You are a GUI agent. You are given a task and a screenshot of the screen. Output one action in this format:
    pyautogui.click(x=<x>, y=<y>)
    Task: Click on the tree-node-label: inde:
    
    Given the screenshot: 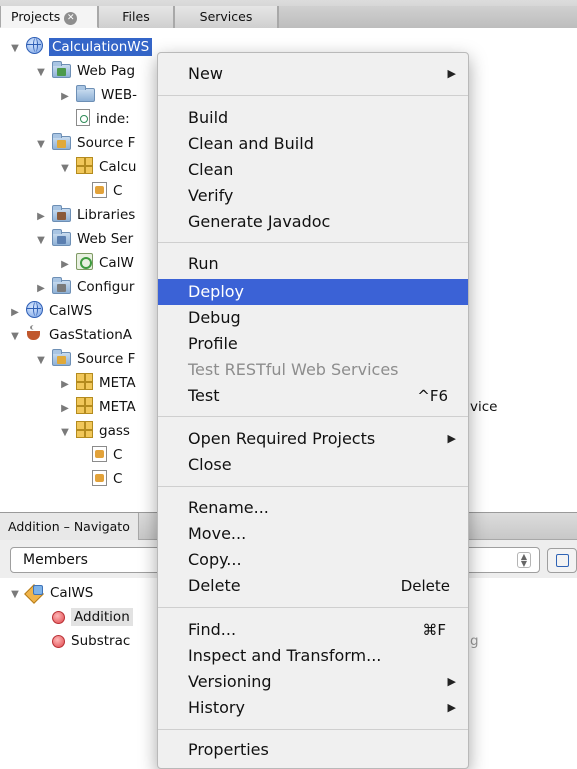 What is the action you would take?
    pyautogui.click(x=113, y=119)
    